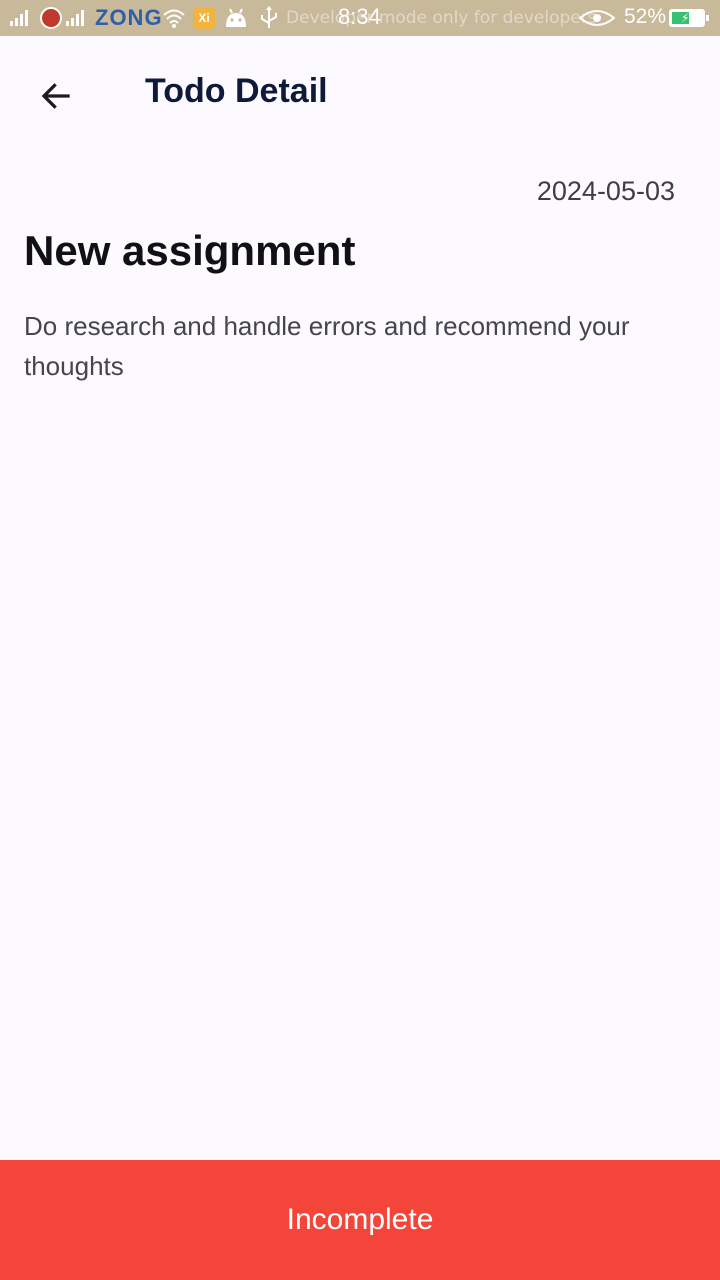  I want to click on app-notification-icon: Xi, so click(204, 18).